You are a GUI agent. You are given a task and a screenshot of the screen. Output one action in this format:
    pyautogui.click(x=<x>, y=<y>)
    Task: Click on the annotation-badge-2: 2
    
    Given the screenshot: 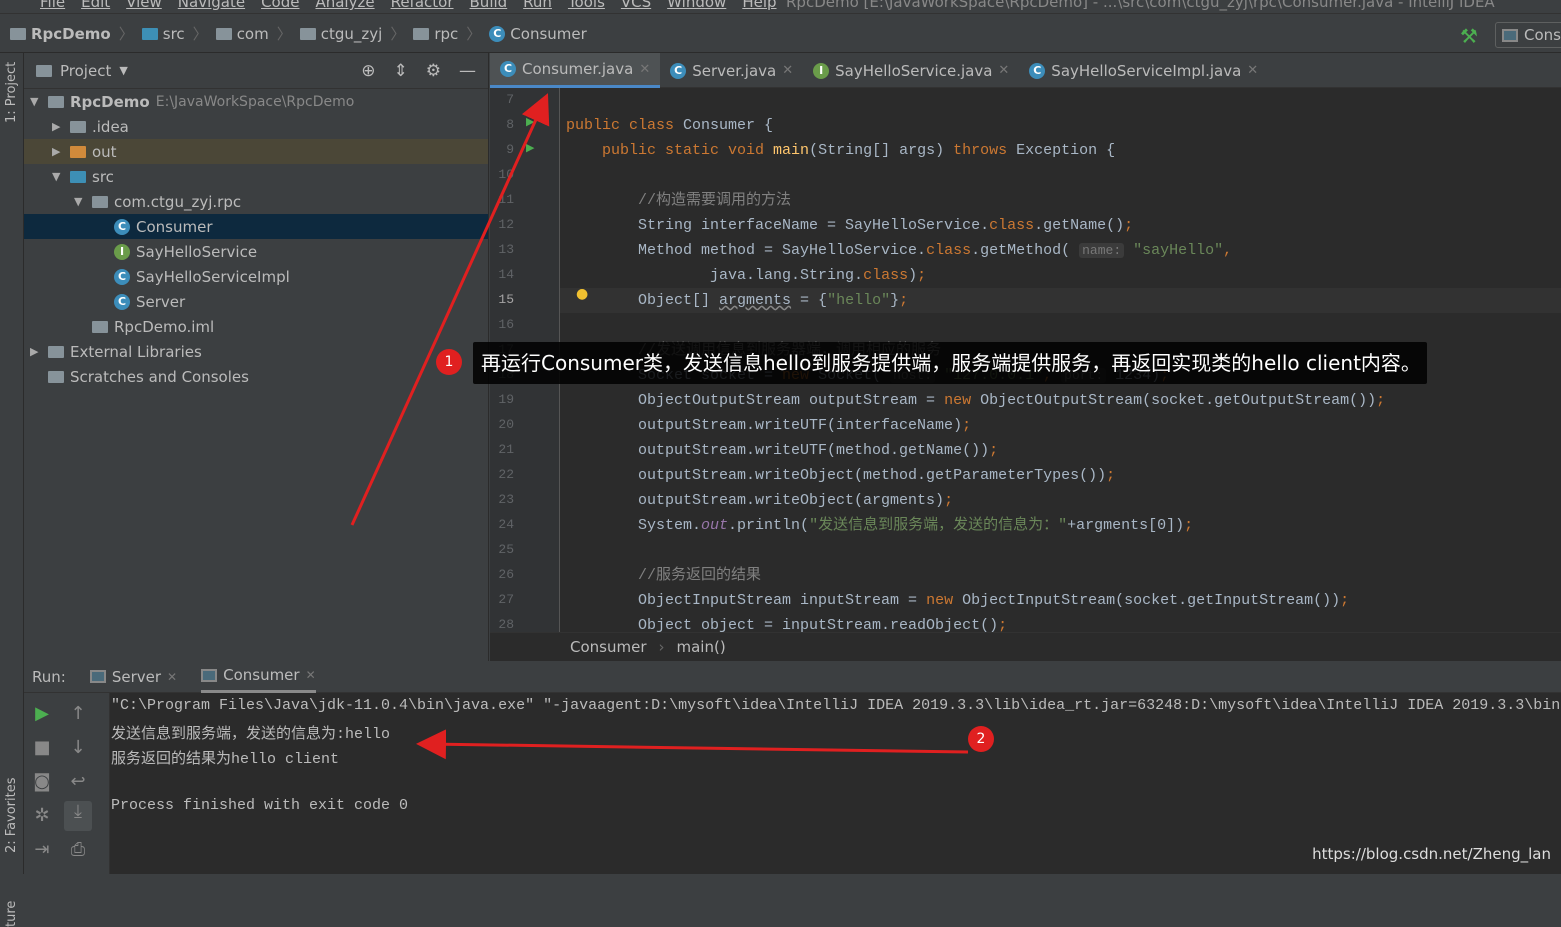 What is the action you would take?
    pyautogui.click(x=981, y=739)
    